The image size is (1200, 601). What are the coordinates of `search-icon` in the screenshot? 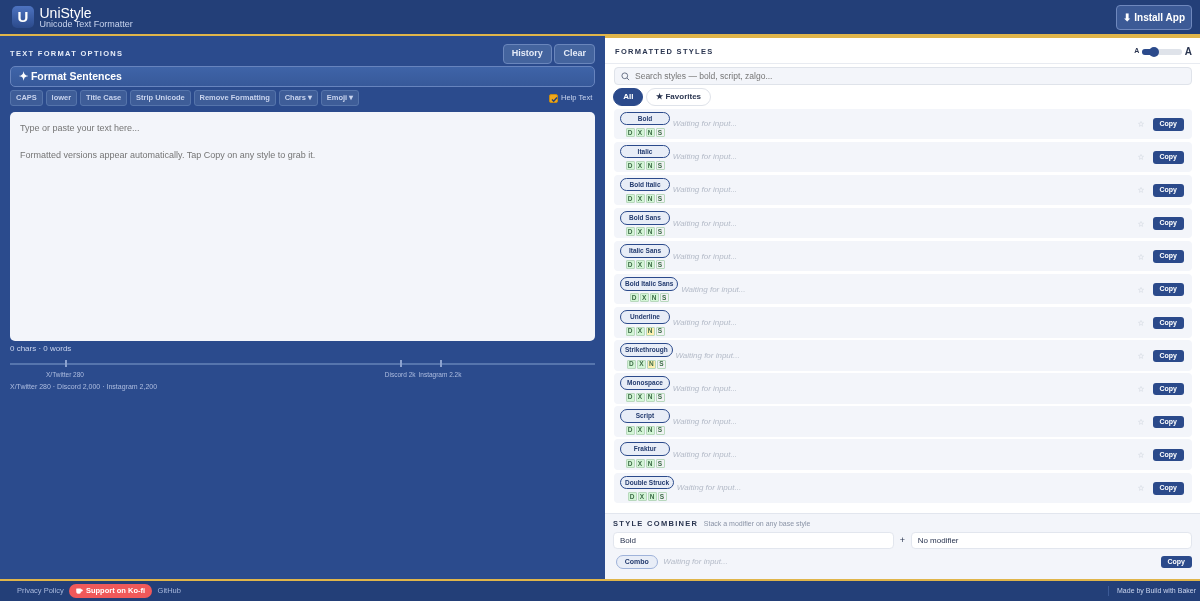 It's located at (625, 76).